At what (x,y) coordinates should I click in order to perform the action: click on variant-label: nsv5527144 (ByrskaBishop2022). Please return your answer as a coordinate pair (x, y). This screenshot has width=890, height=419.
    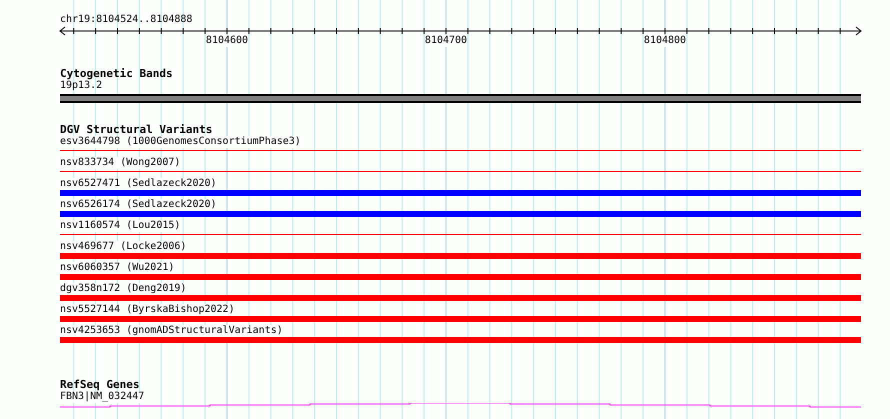
    Looking at the image, I should click on (147, 310).